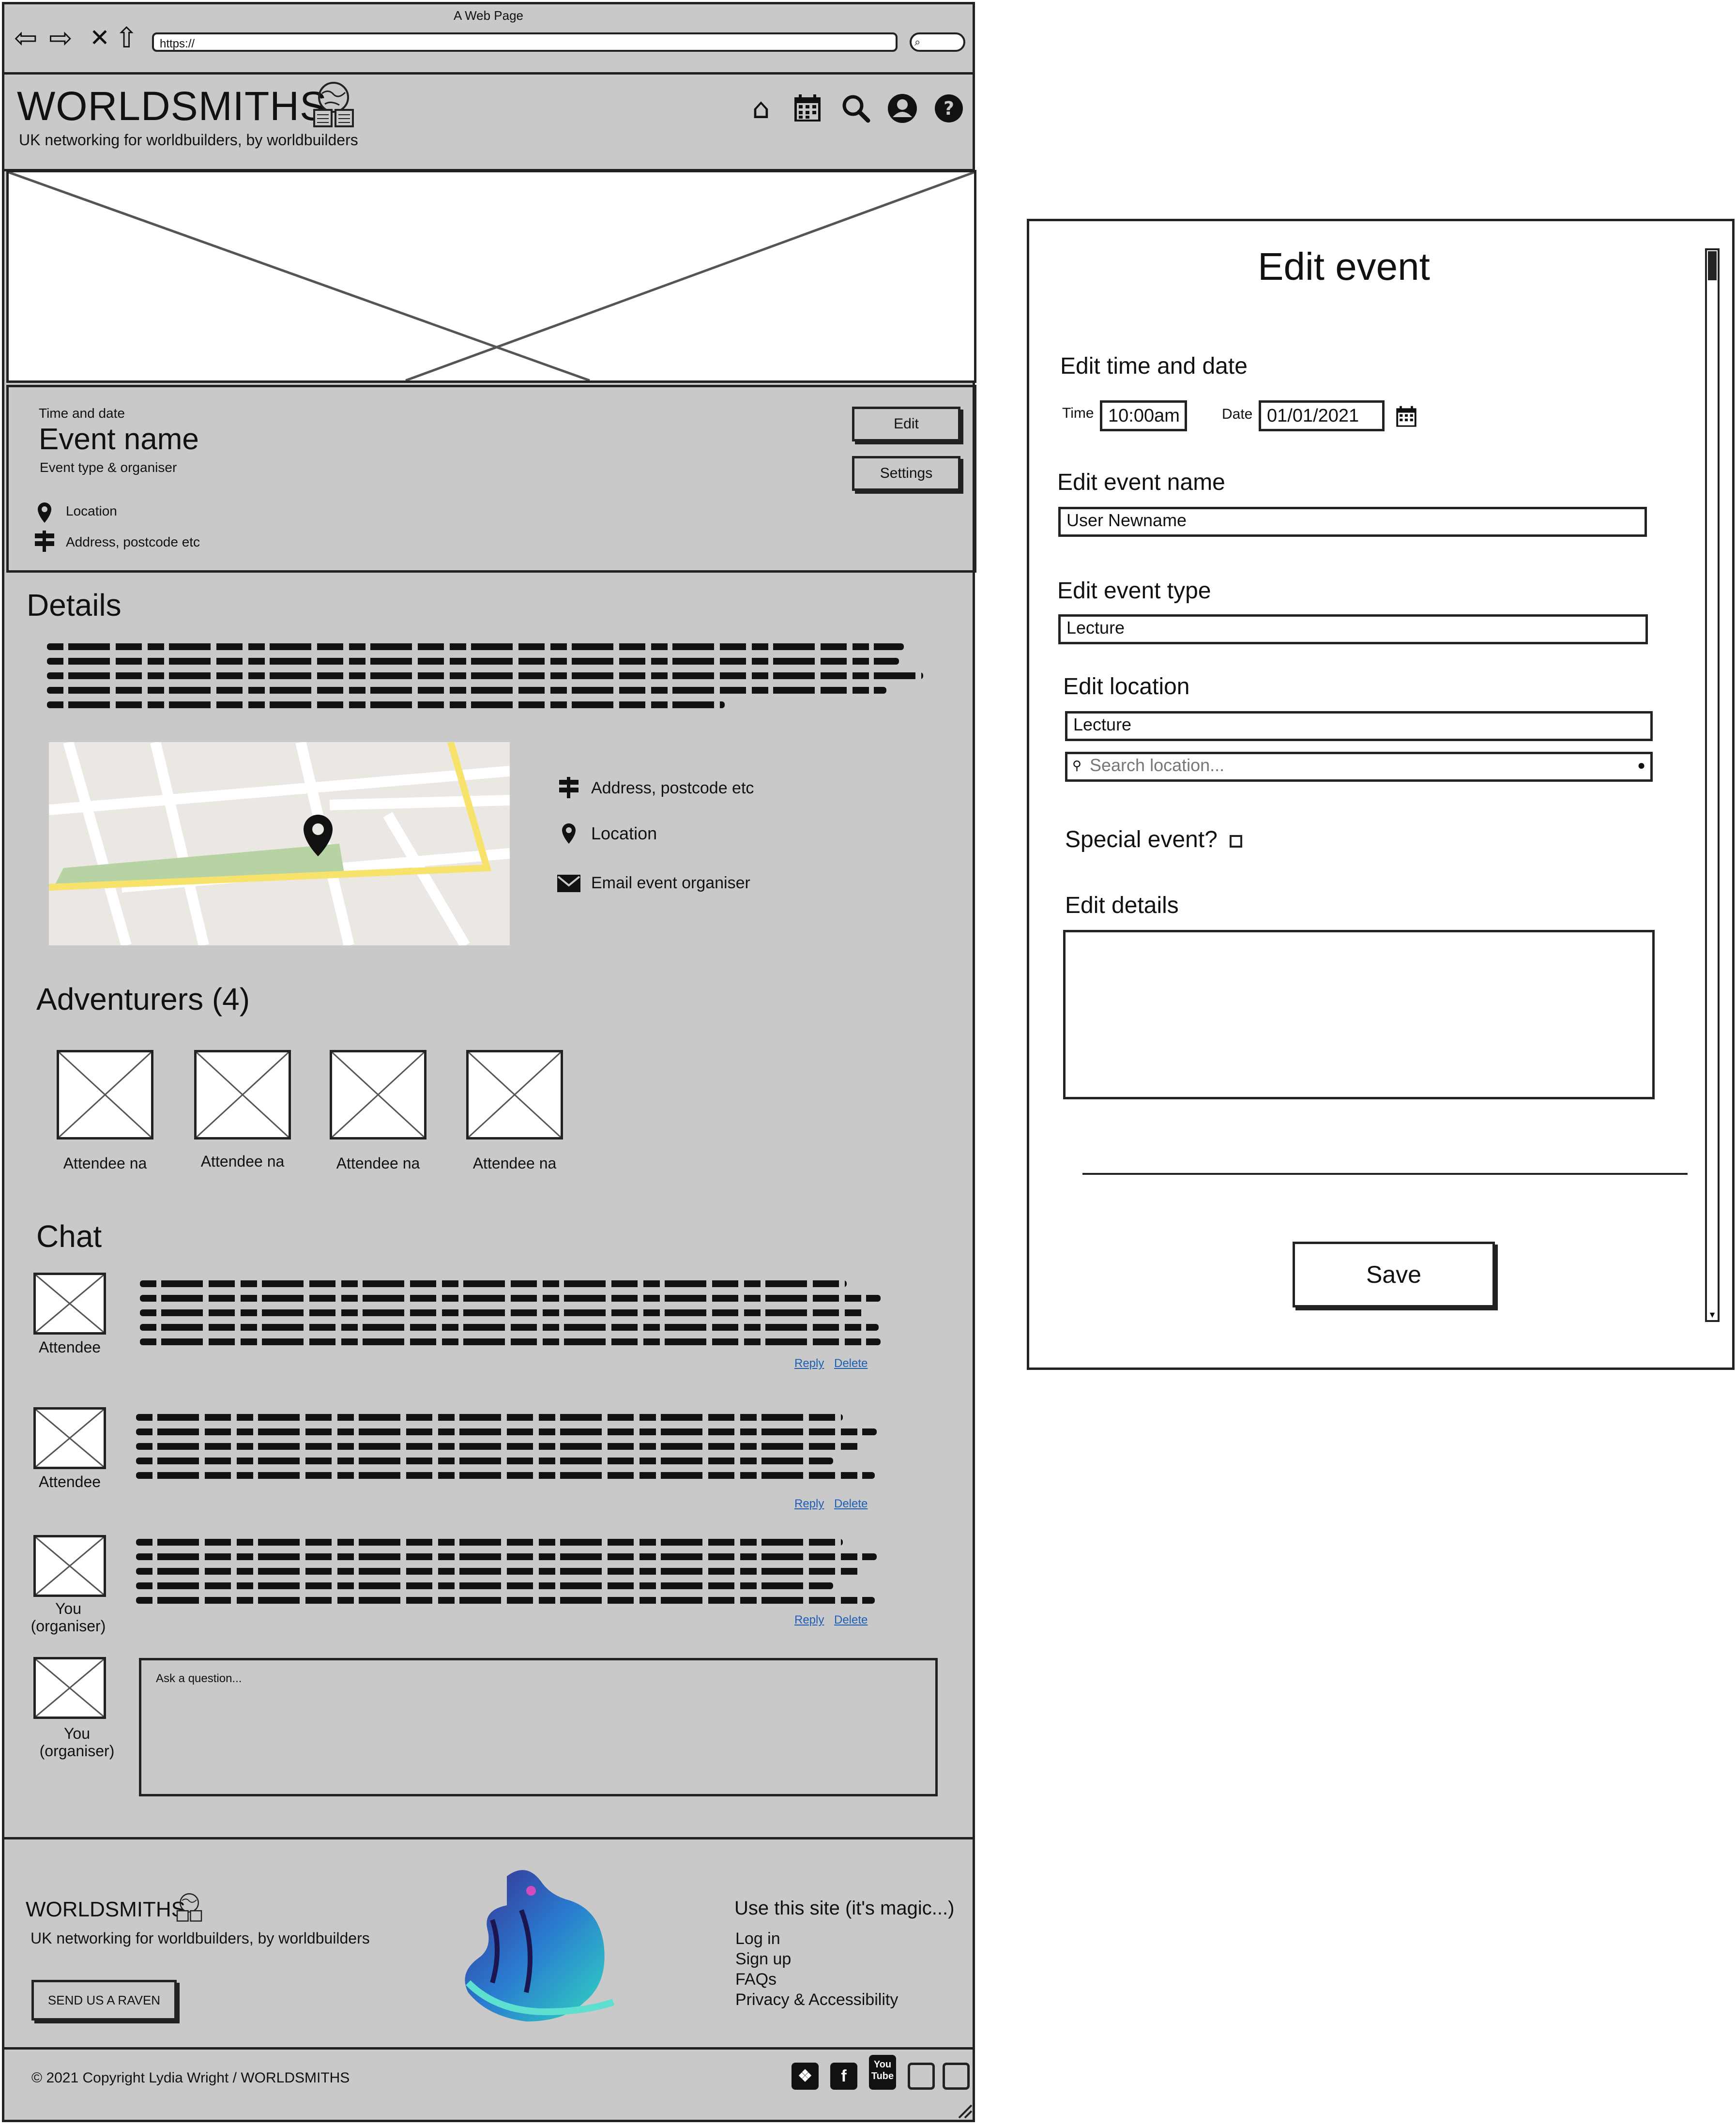  What do you see at coordinates (761, 108) in the screenshot?
I see `home-icon: ⌂` at bounding box center [761, 108].